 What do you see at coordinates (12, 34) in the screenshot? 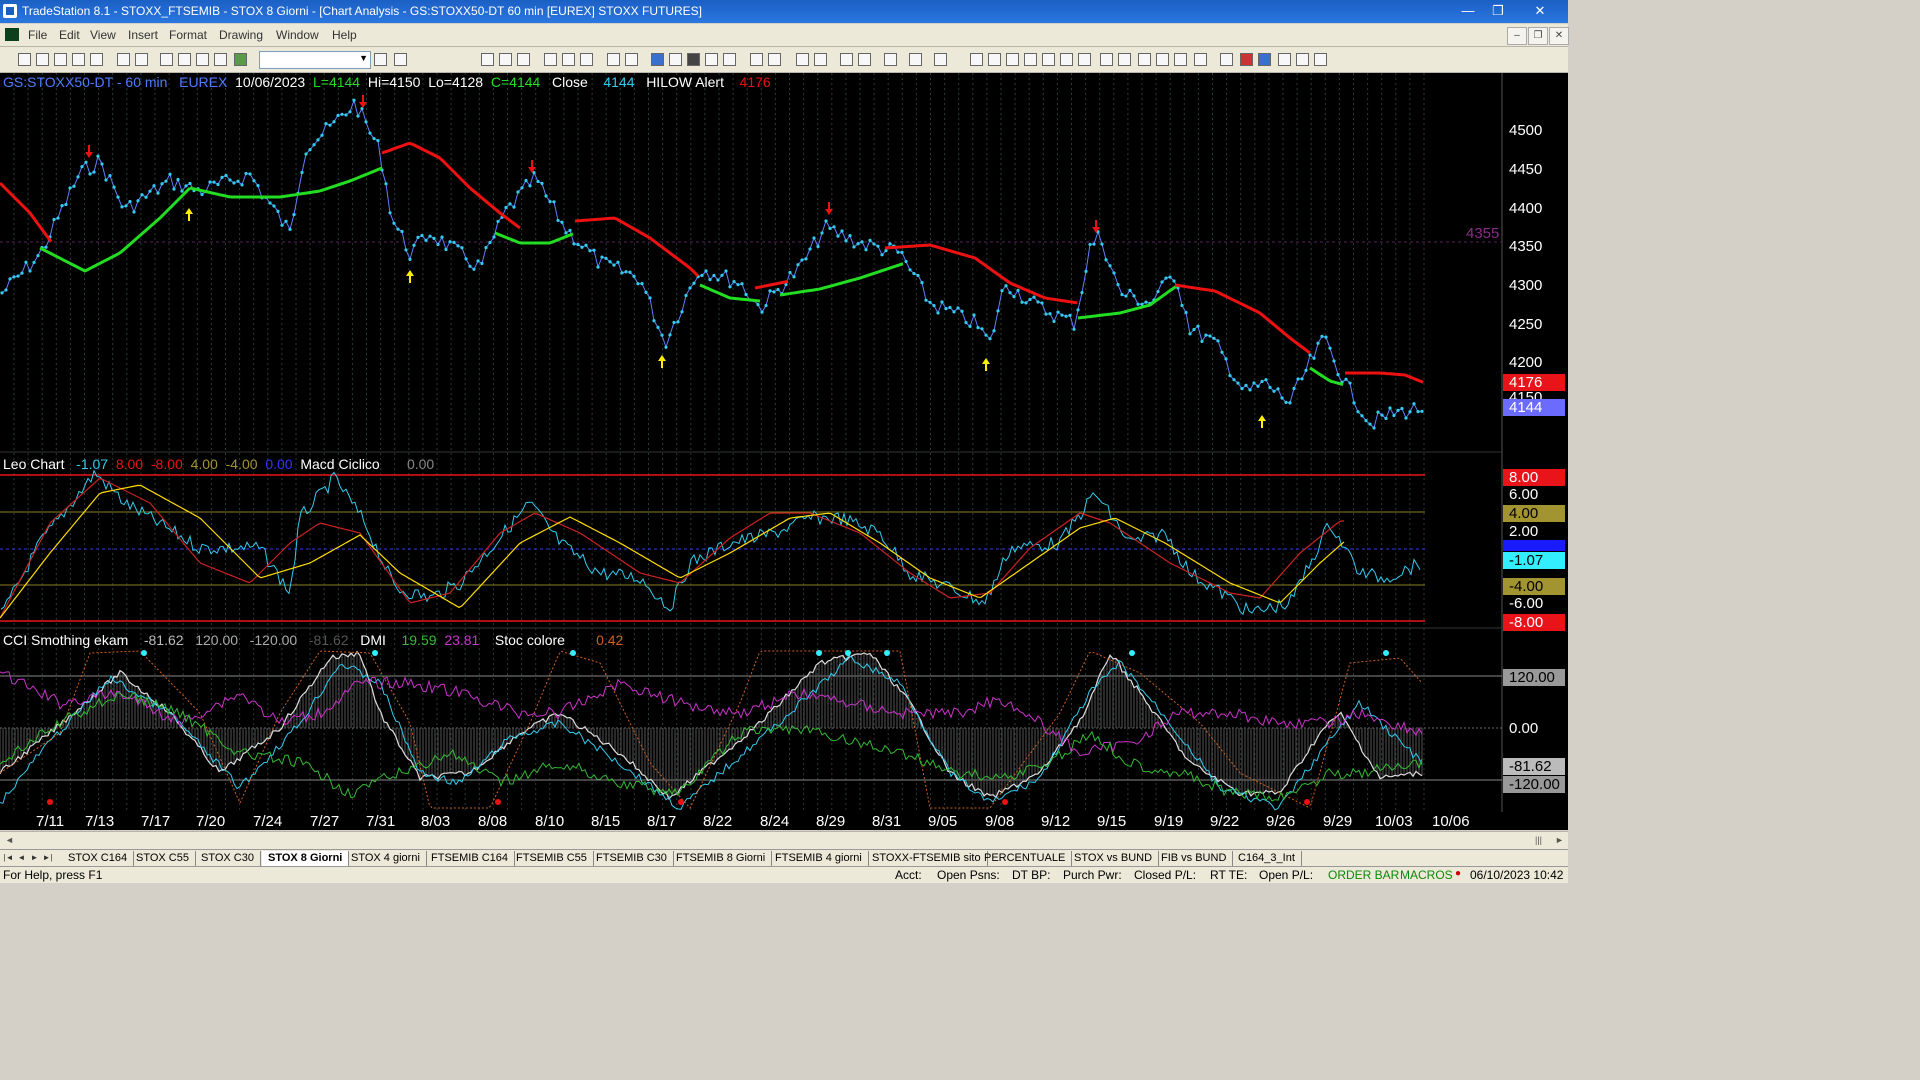
I see `chart-document-icon` at bounding box center [12, 34].